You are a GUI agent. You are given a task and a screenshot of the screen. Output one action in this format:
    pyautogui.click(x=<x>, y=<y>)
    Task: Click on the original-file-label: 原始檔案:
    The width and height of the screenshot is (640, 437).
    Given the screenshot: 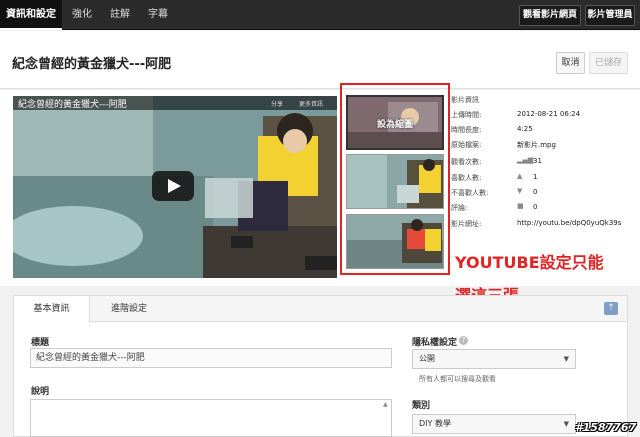 What is the action you would take?
    pyautogui.click(x=466, y=145)
    